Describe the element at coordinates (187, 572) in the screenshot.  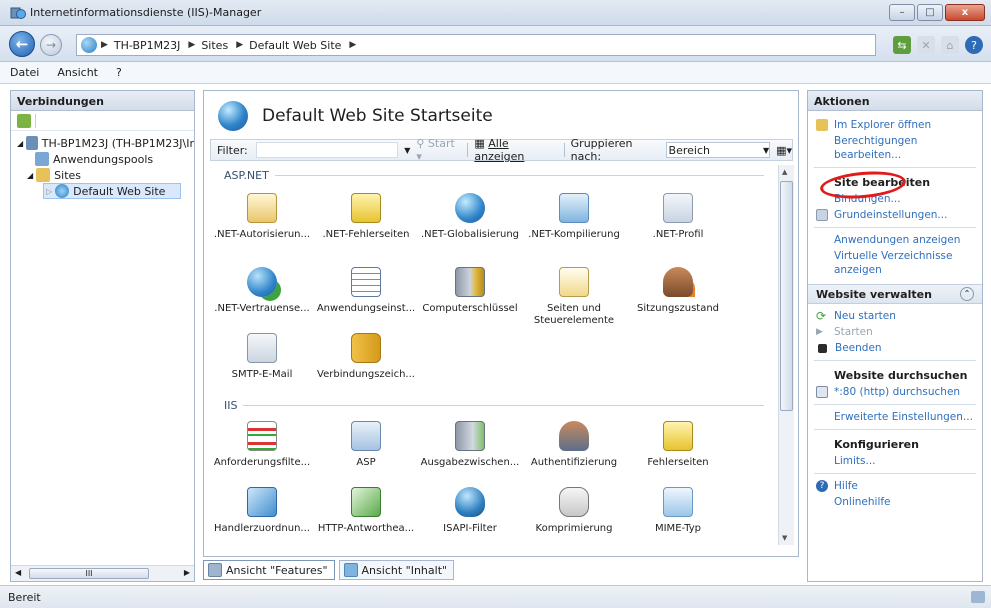
I see `scroll-right-icon: ▶` at that location.